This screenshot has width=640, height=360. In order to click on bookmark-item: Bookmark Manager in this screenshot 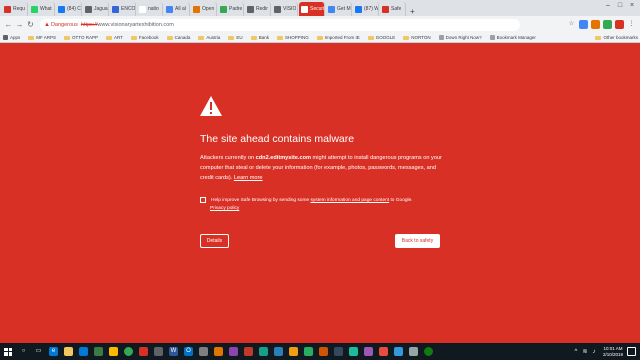, I will do `click(512, 37)`.